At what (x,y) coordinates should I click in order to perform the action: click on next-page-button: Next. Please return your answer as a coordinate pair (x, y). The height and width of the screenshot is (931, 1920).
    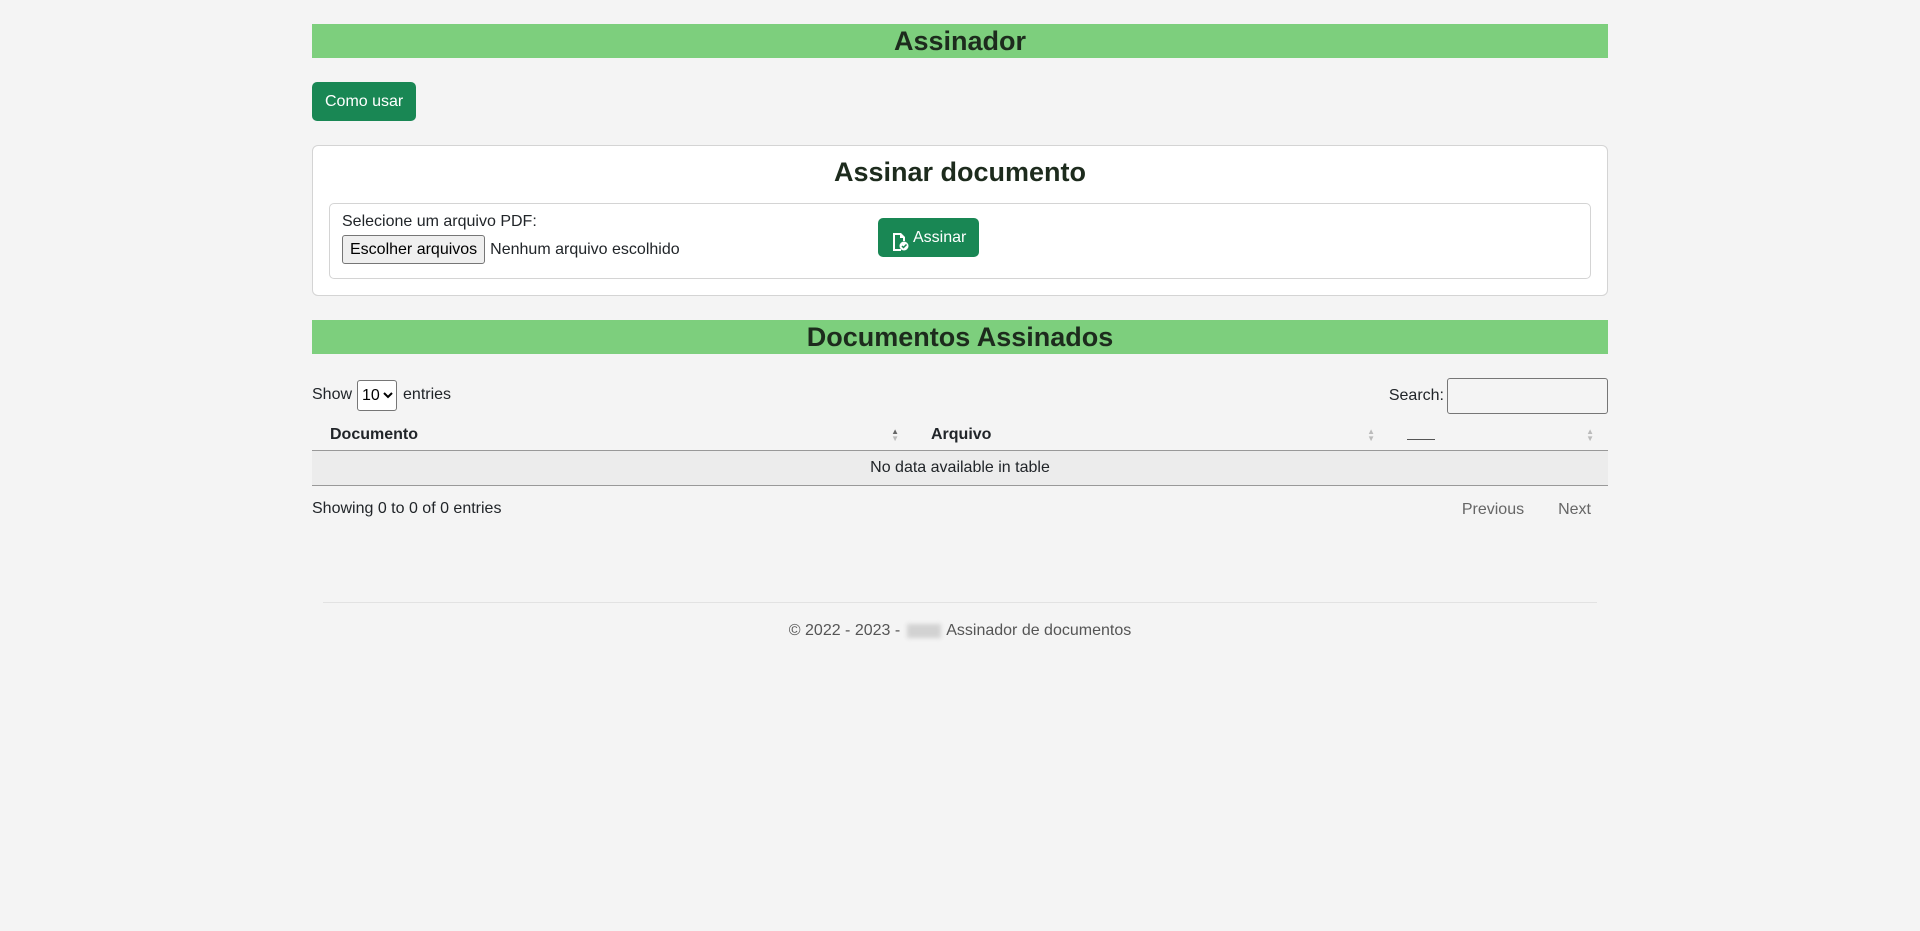
    Looking at the image, I should click on (1574, 510).